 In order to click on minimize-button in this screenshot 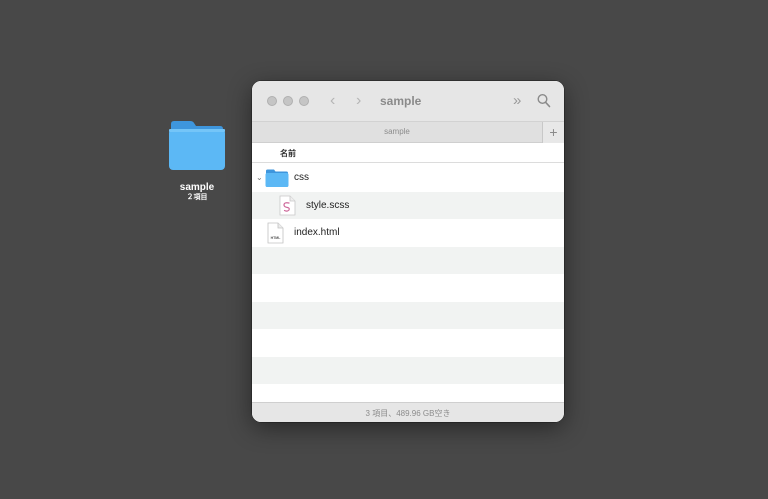, I will do `click(288, 101)`.